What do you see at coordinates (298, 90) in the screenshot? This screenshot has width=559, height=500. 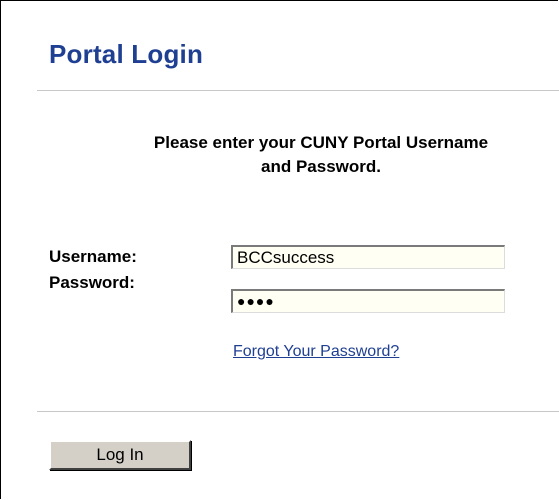 I see `title-divider` at bounding box center [298, 90].